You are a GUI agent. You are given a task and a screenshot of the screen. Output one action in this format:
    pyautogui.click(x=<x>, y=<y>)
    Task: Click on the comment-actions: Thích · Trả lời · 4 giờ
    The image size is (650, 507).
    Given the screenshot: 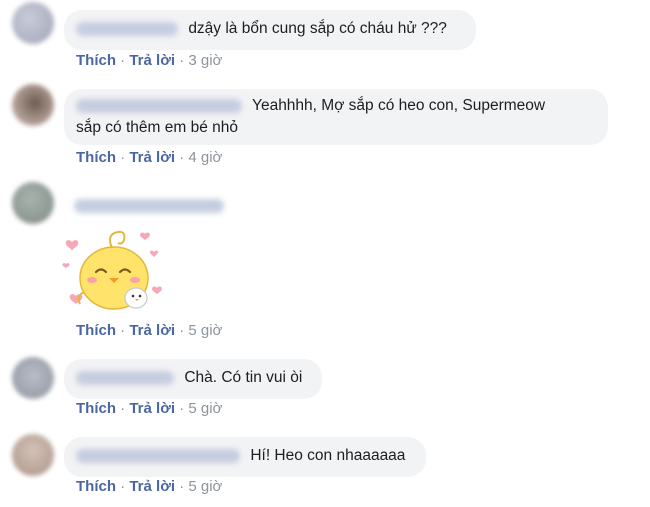 What is the action you would take?
    pyautogui.click(x=149, y=157)
    